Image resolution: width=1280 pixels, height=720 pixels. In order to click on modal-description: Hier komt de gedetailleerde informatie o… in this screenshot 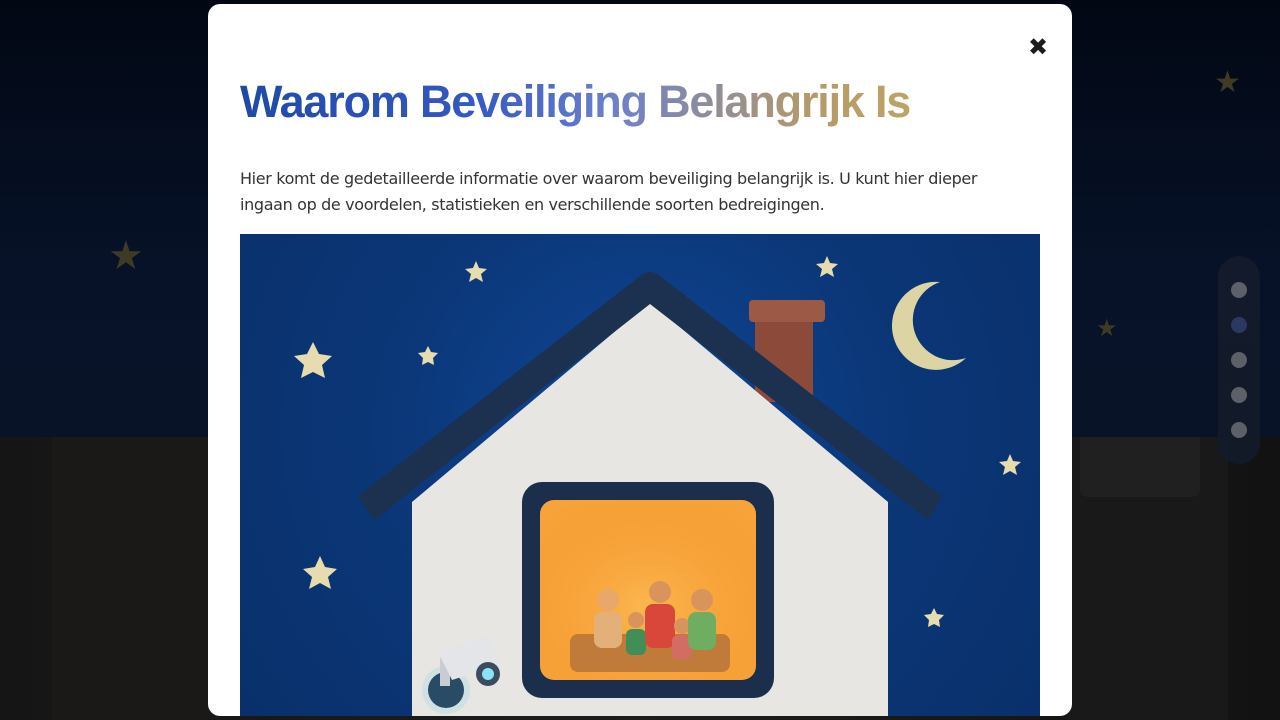, I will do `click(609, 191)`.